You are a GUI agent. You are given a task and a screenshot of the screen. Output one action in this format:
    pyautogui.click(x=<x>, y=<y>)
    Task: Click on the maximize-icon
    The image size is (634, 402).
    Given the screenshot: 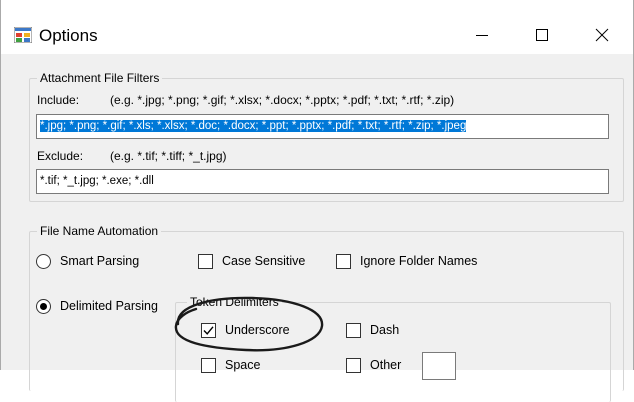 What is the action you would take?
    pyautogui.click(x=542, y=35)
    